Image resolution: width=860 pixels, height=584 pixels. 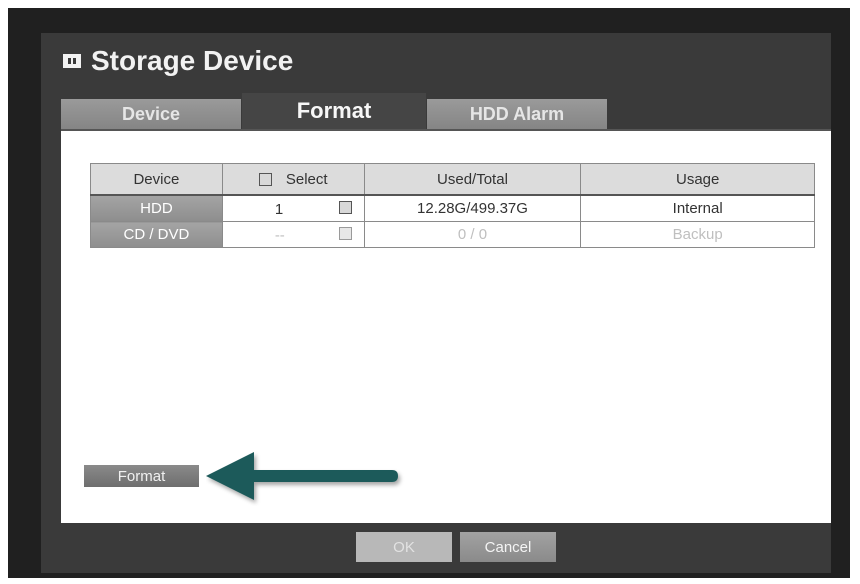 What do you see at coordinates (306, 179) in the screenshot?
I see `header-select-label: Select` at bounding box center [306, 179].